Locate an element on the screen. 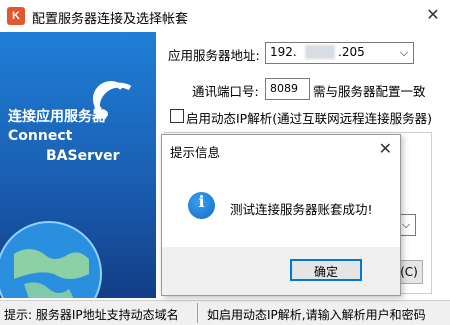 The height and width of the screenshot is (325, 450). window-title: 配置服务器连接及选择帐套 is located at coordinates (110, 19).